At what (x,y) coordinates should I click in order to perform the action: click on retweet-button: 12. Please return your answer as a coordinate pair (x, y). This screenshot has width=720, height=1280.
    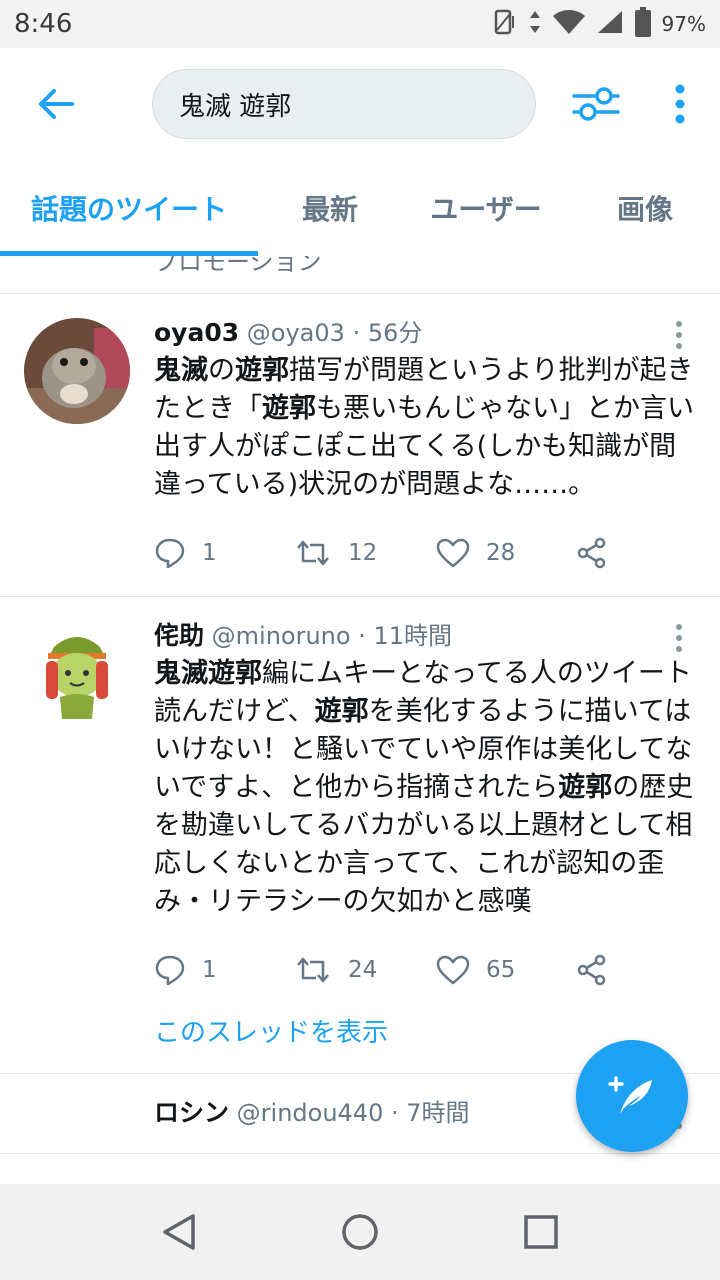
    Looking at the image, I should click on (365, 553).